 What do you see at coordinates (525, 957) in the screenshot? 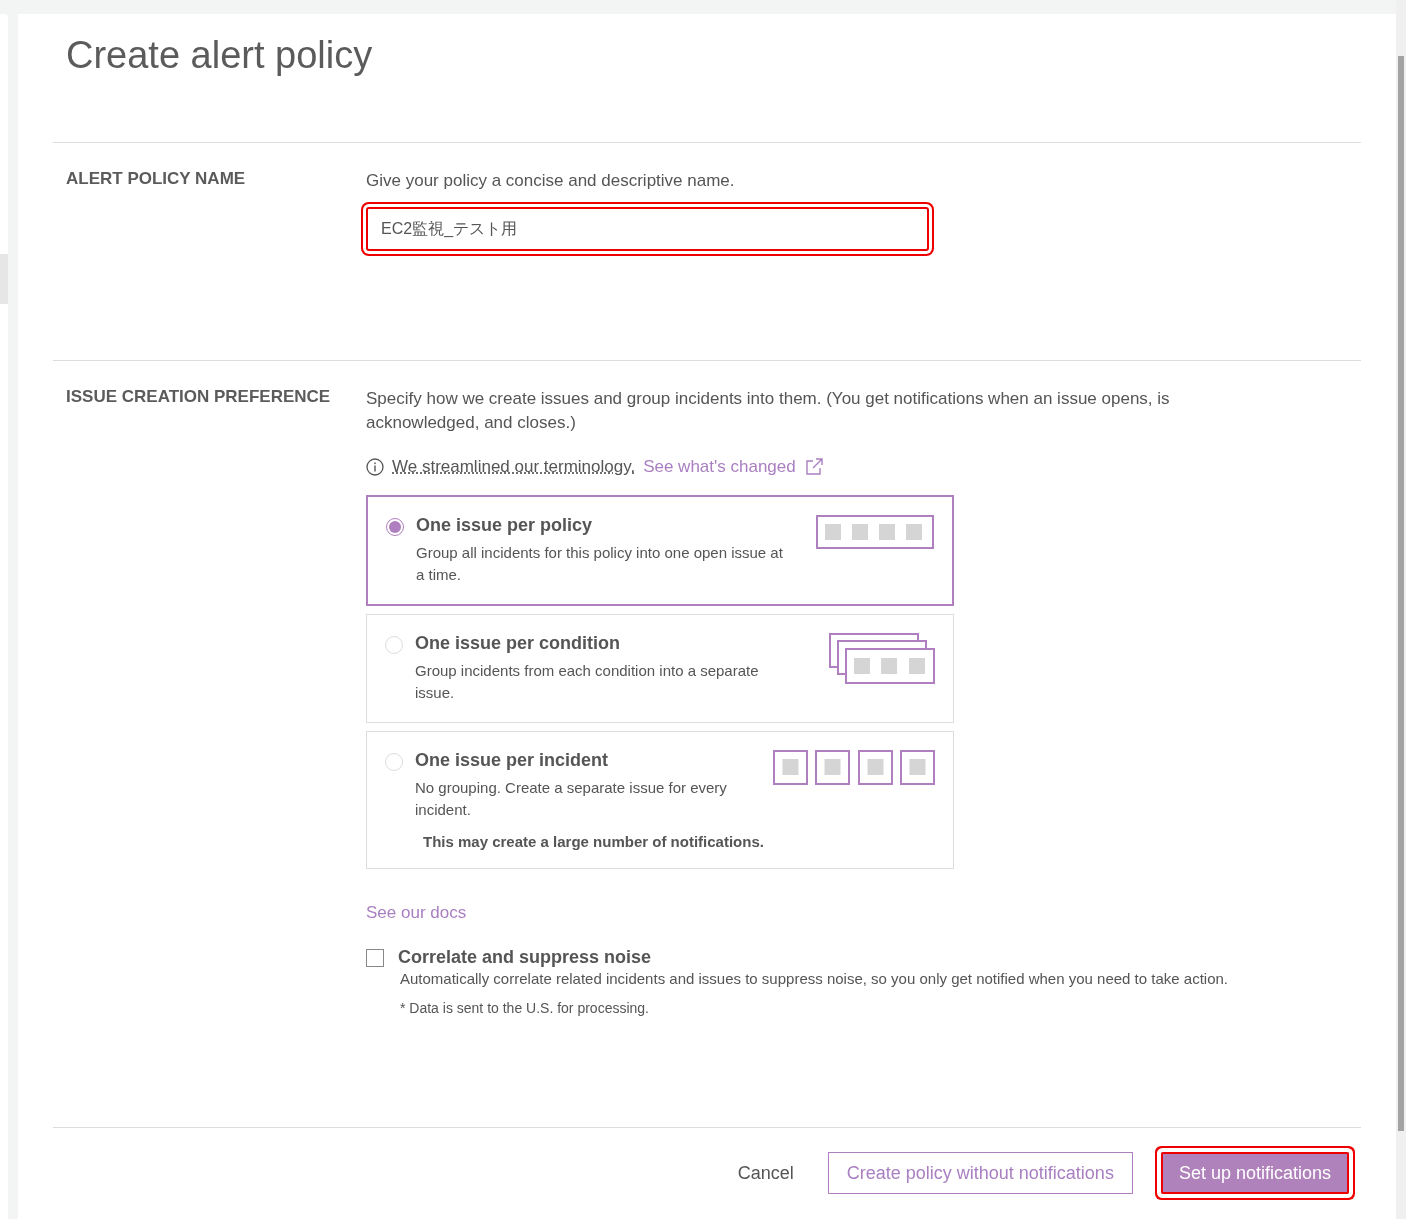
I see `checkbox-label: Correlate and suppress noise` at bounding box center [525, 957].